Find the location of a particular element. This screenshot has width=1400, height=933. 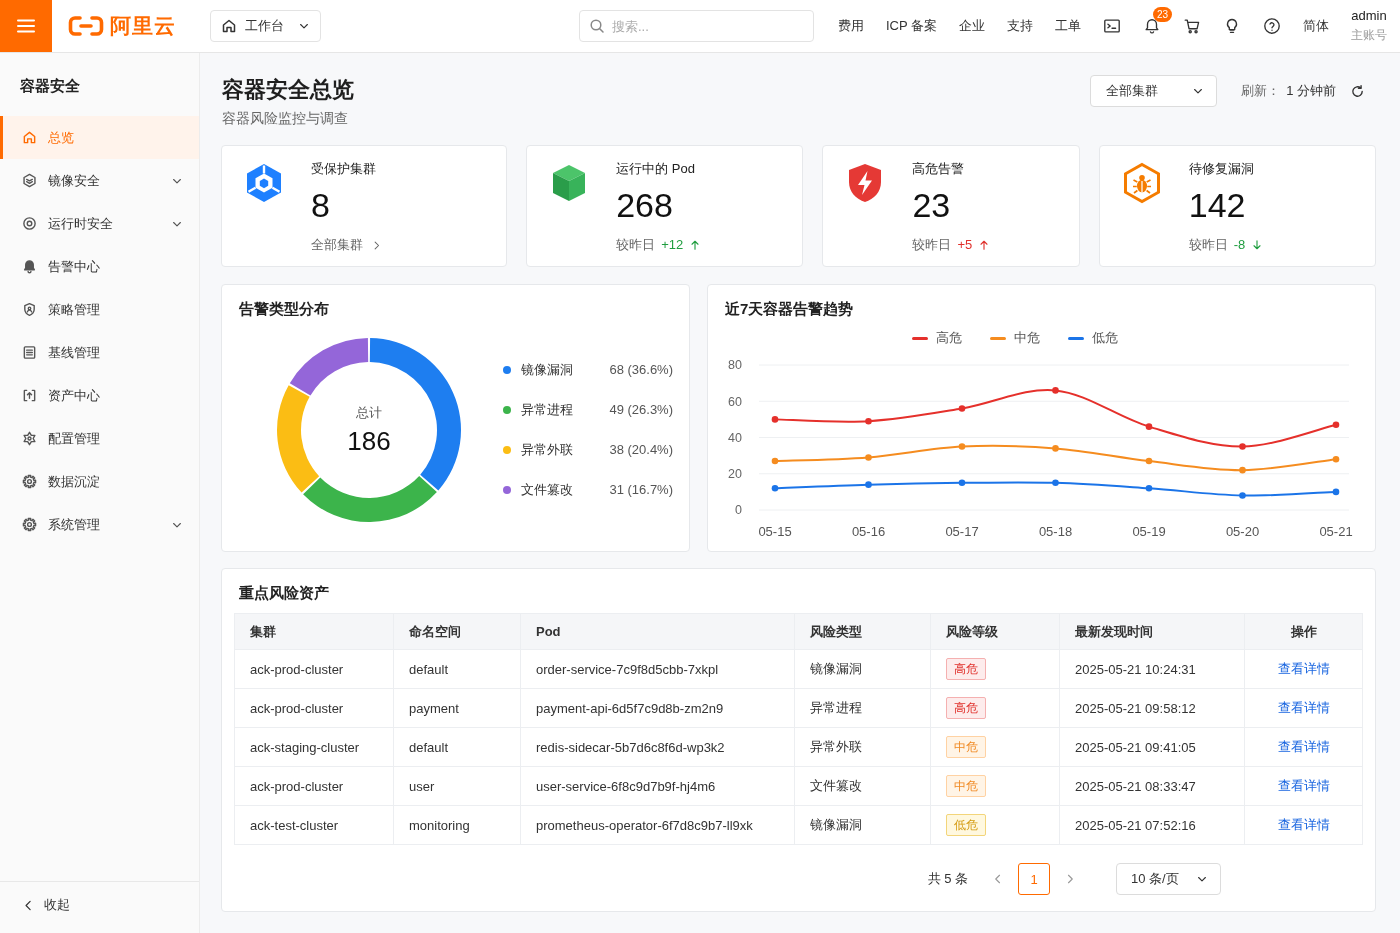

refresh-button is located at coordinates (1357, 91).